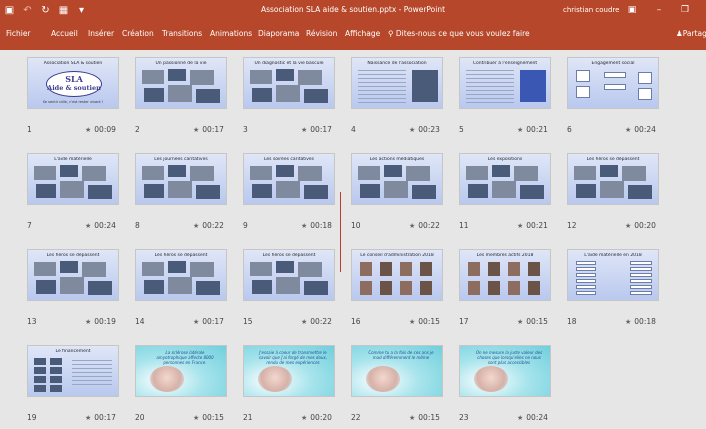 The image size is (706, 429). What do you see at coordinates (289, 275) in the screenshot?
I see `slide-thumbnail-15: Les héros se dépassent` at bounding box center [289, 275].